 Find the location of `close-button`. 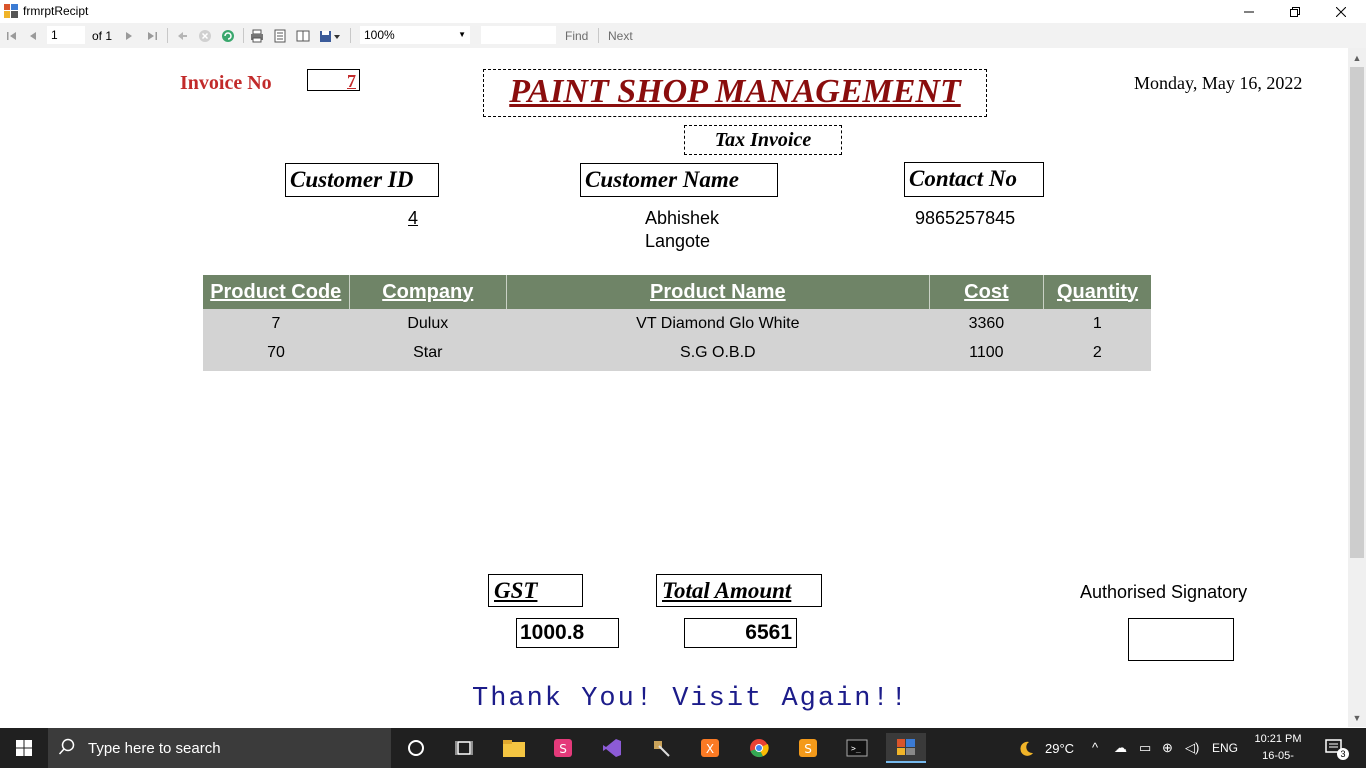

close-button is located at coordinates (1341, 11).